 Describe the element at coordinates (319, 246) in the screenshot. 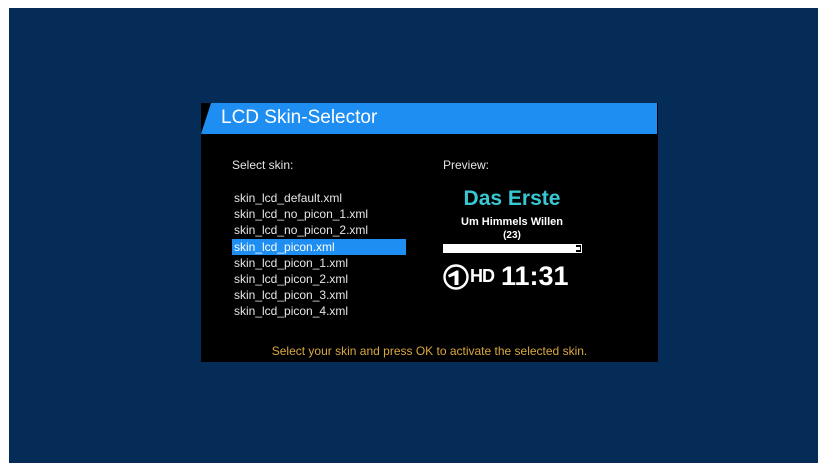

I see `skin-list-item-selected: skin_lcd_picon.xml` at that location.